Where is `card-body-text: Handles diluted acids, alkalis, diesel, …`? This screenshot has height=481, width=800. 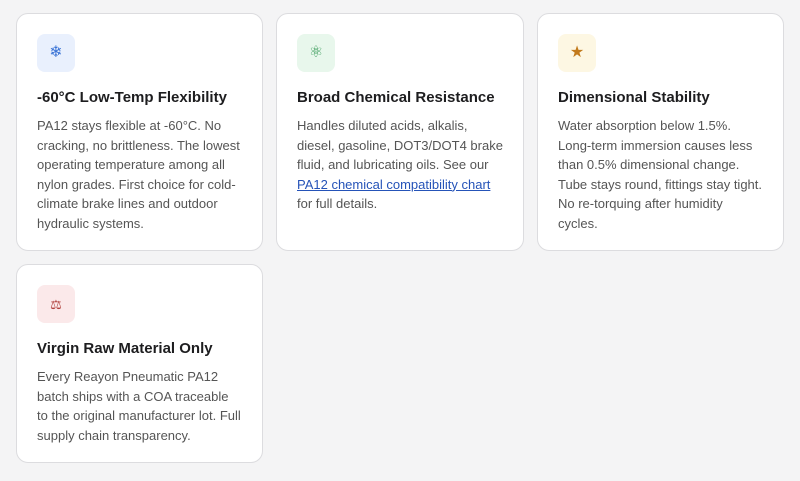 card-body-text: Handles diluted acids, alkalis, diesel, … is located at coordinates (400, 145).